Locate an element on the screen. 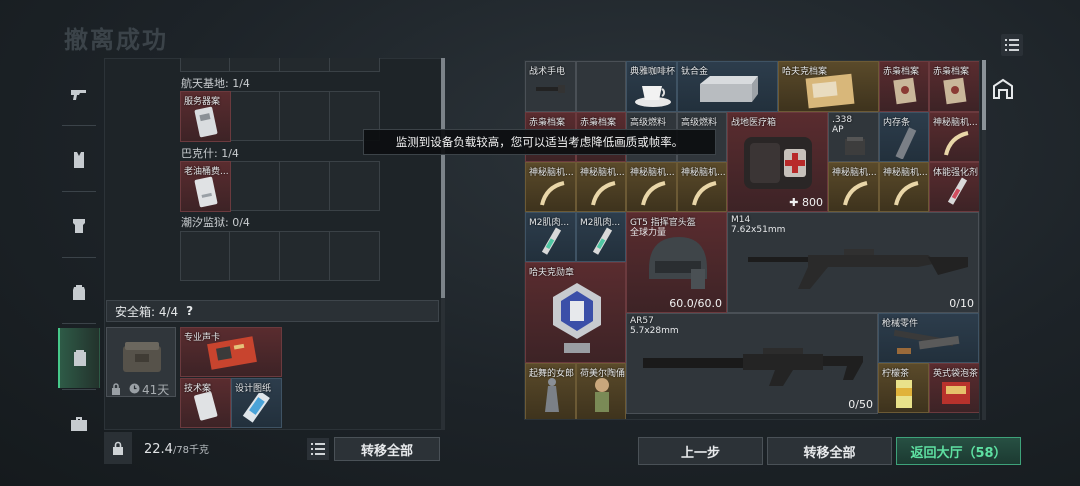 This screenshot has height=486, width=1080. lemon-tea-icon is located at coordinates (904, 394).